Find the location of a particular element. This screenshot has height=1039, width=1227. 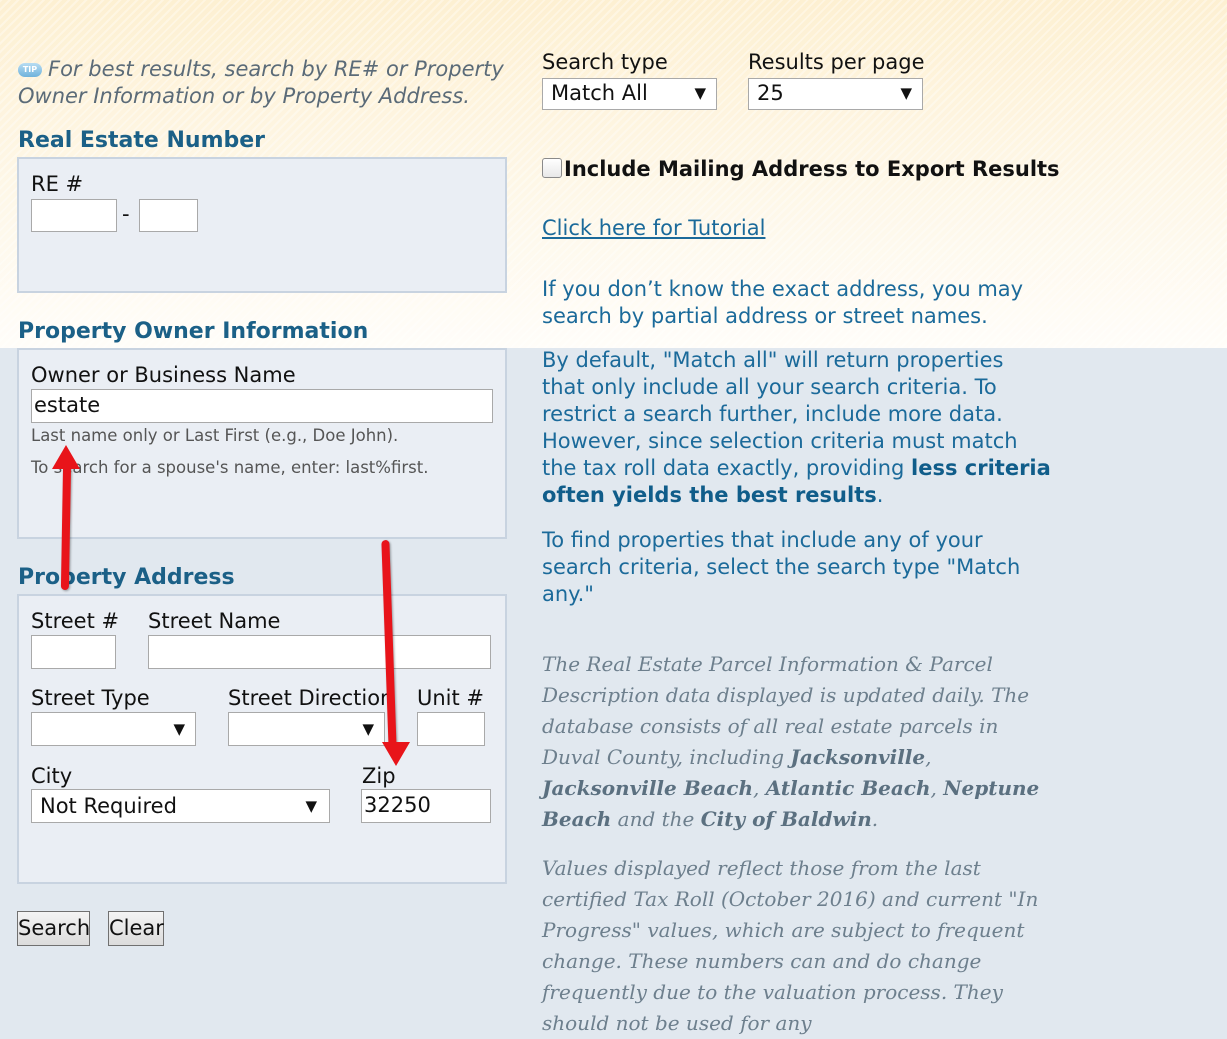

search-type-select: Match All ▼ is located at coordinates (629, 94).